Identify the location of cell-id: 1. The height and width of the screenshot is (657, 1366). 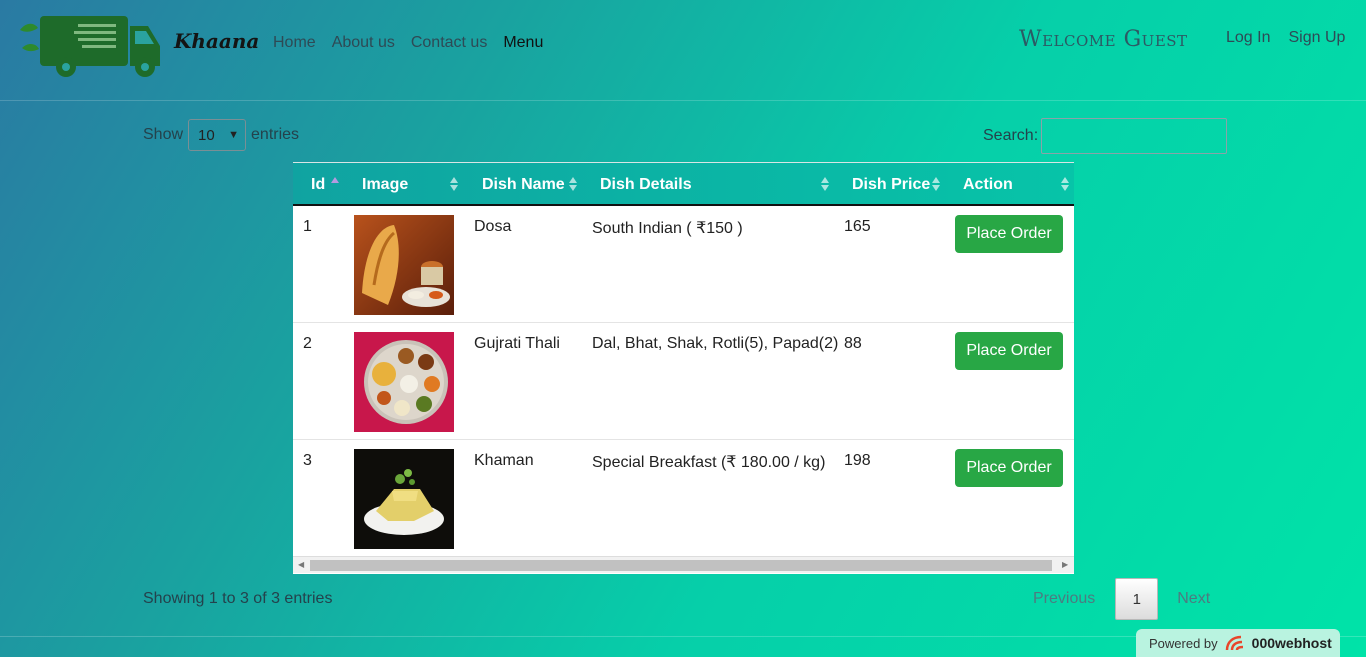
(307, 226).